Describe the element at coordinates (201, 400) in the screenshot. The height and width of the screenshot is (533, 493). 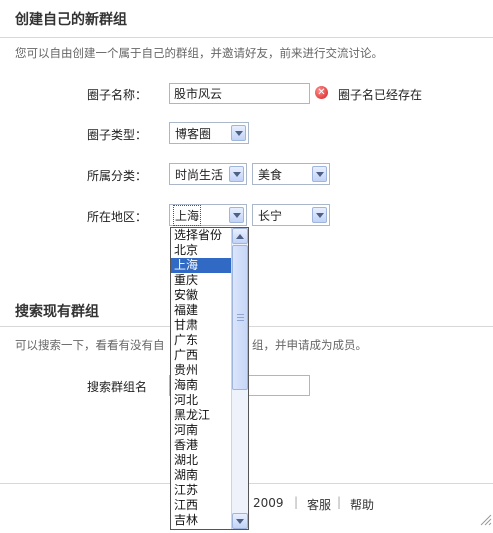
I see `dropdown-option: 河北` at that location.